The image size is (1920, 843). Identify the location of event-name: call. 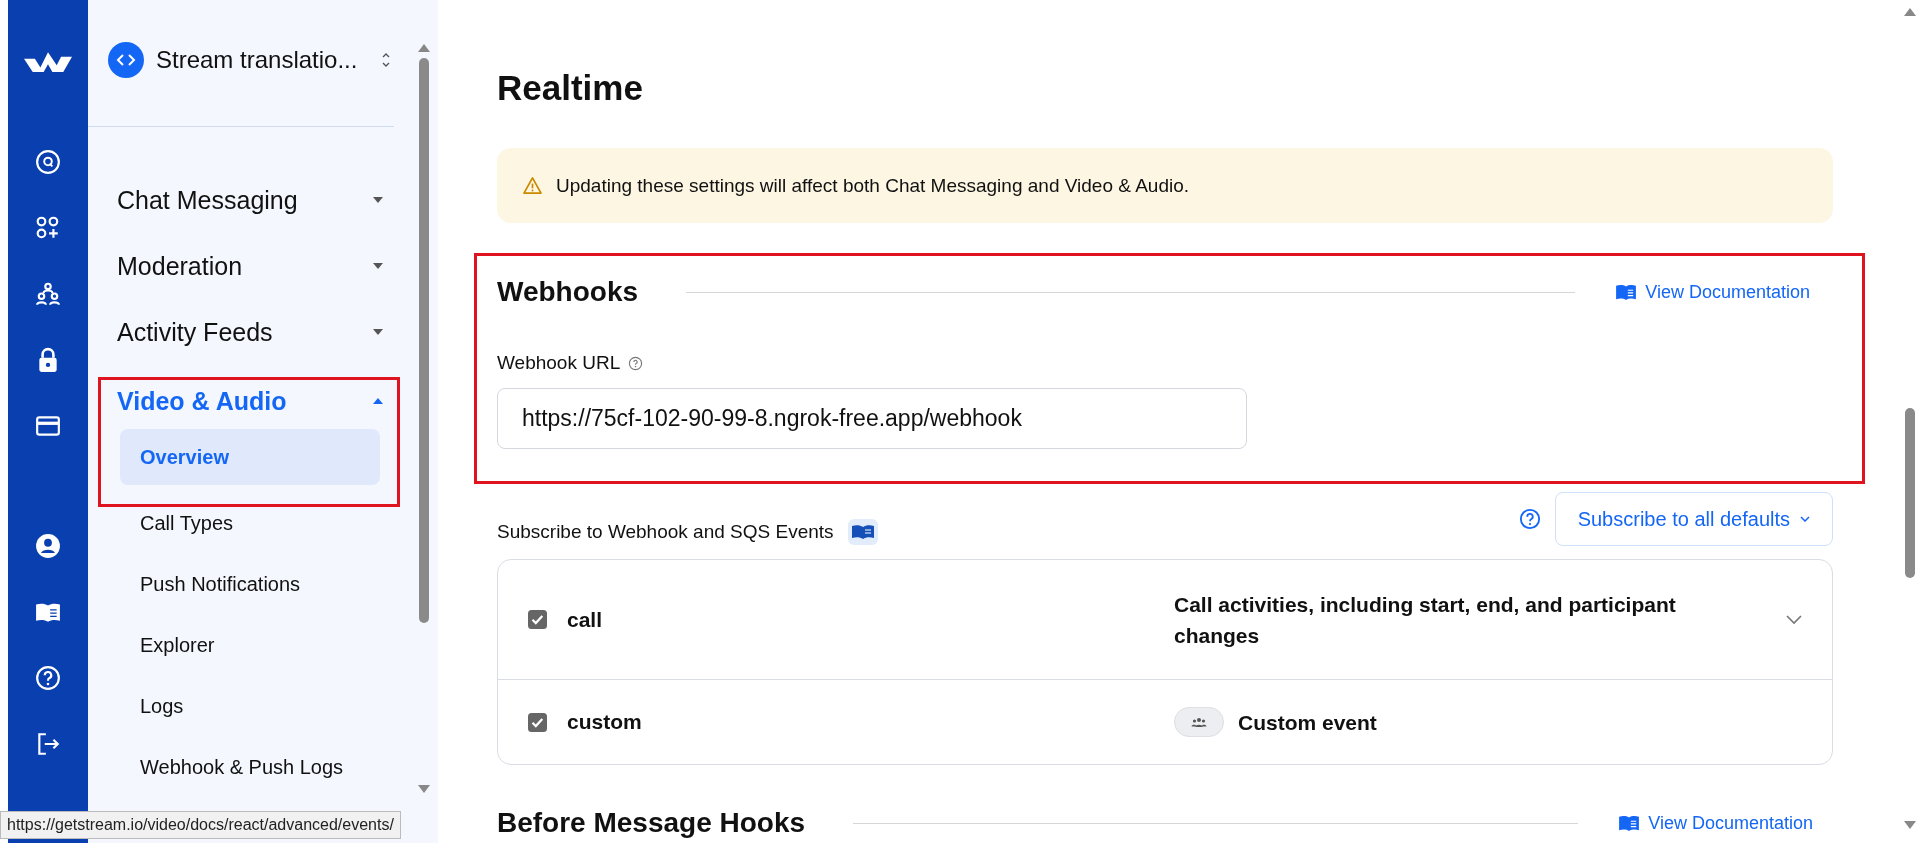
(585, 619).